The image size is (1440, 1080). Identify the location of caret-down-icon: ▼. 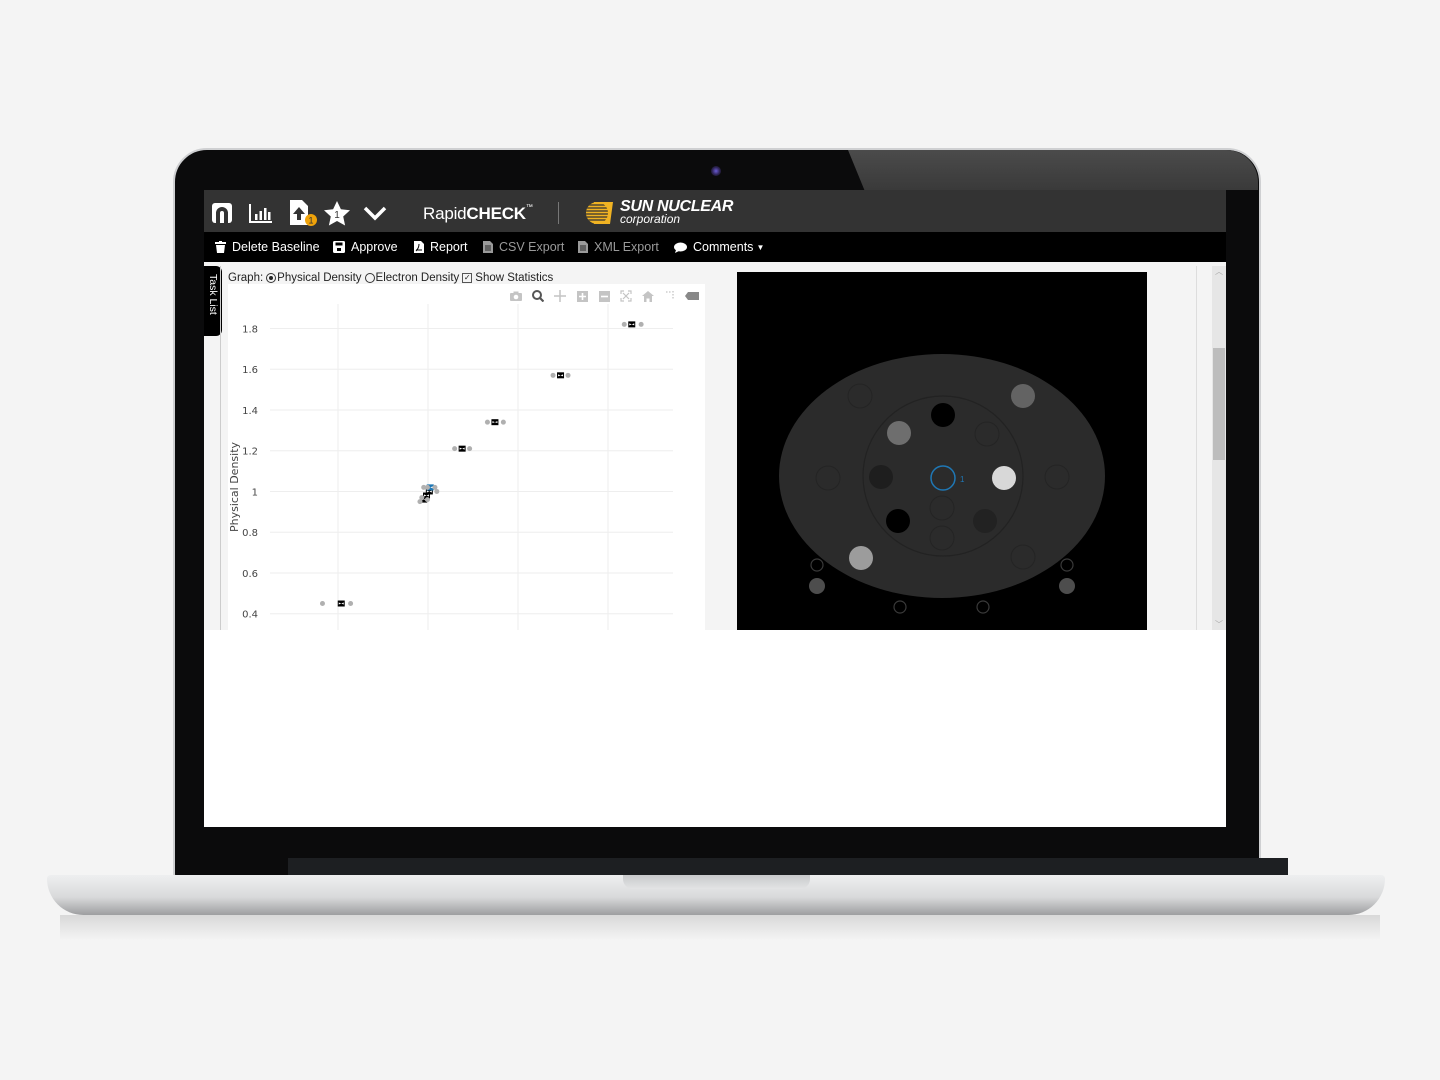
(760, 247).